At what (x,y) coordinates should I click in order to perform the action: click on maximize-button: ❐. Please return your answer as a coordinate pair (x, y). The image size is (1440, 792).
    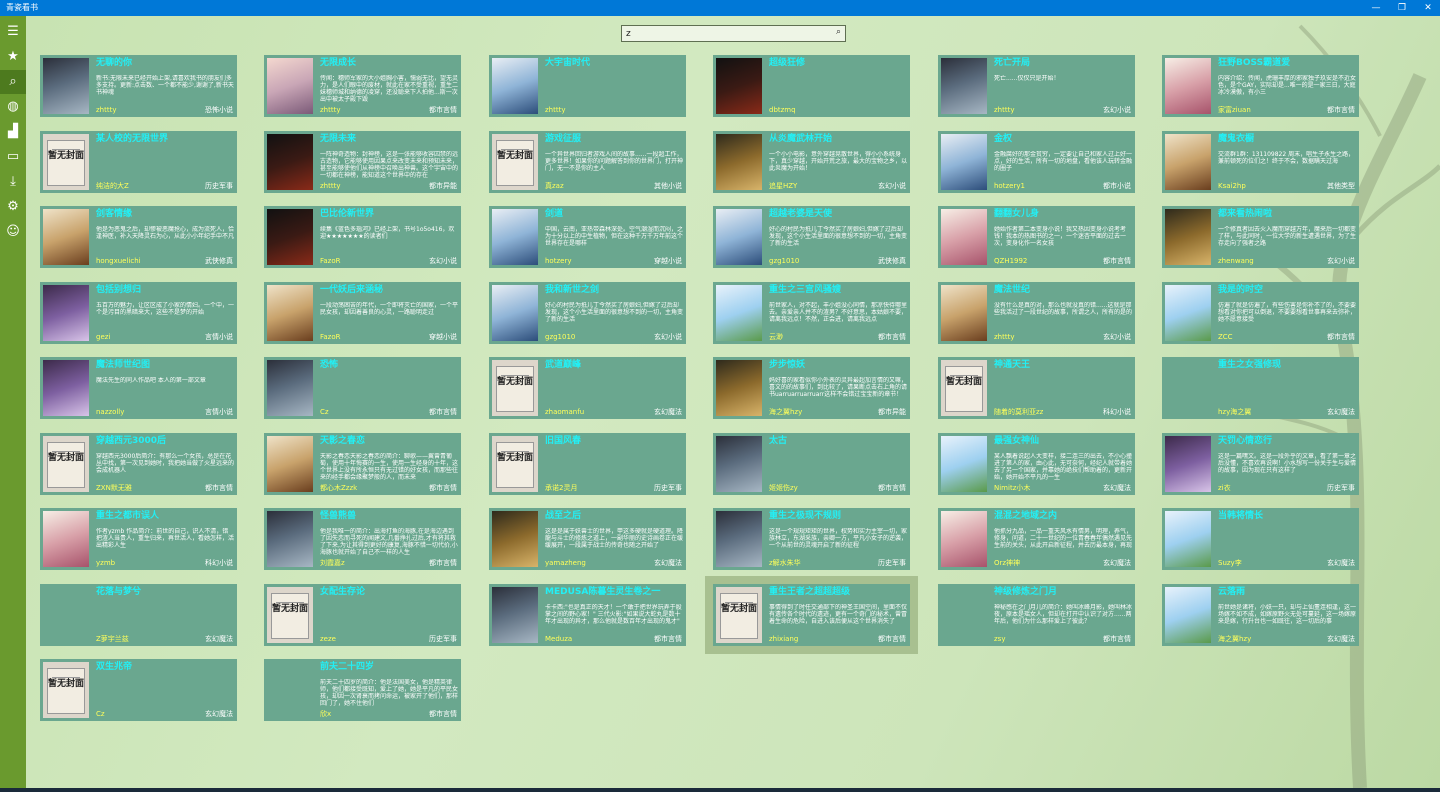
    Looking at the image, I should click on (1402, 8).